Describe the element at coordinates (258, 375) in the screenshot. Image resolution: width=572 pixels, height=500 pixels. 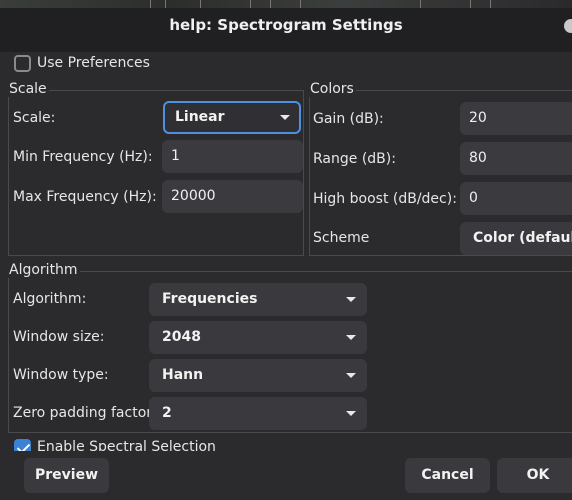
I see `window-type-dropdown: Hann` at that location.